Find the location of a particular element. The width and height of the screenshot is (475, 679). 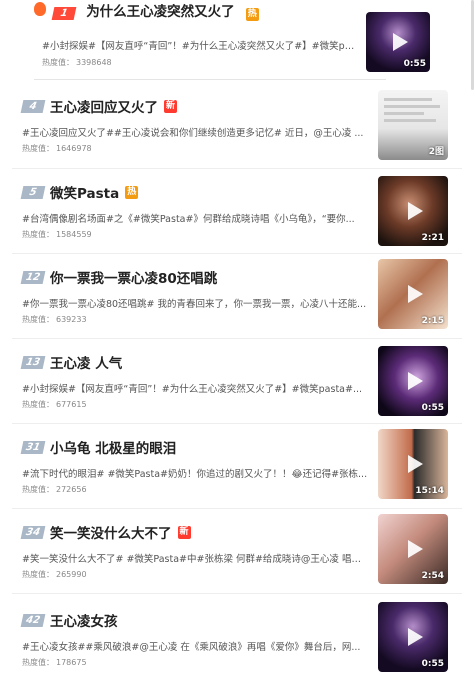

rank-badge: 42 is located at coordinates (33, 620).